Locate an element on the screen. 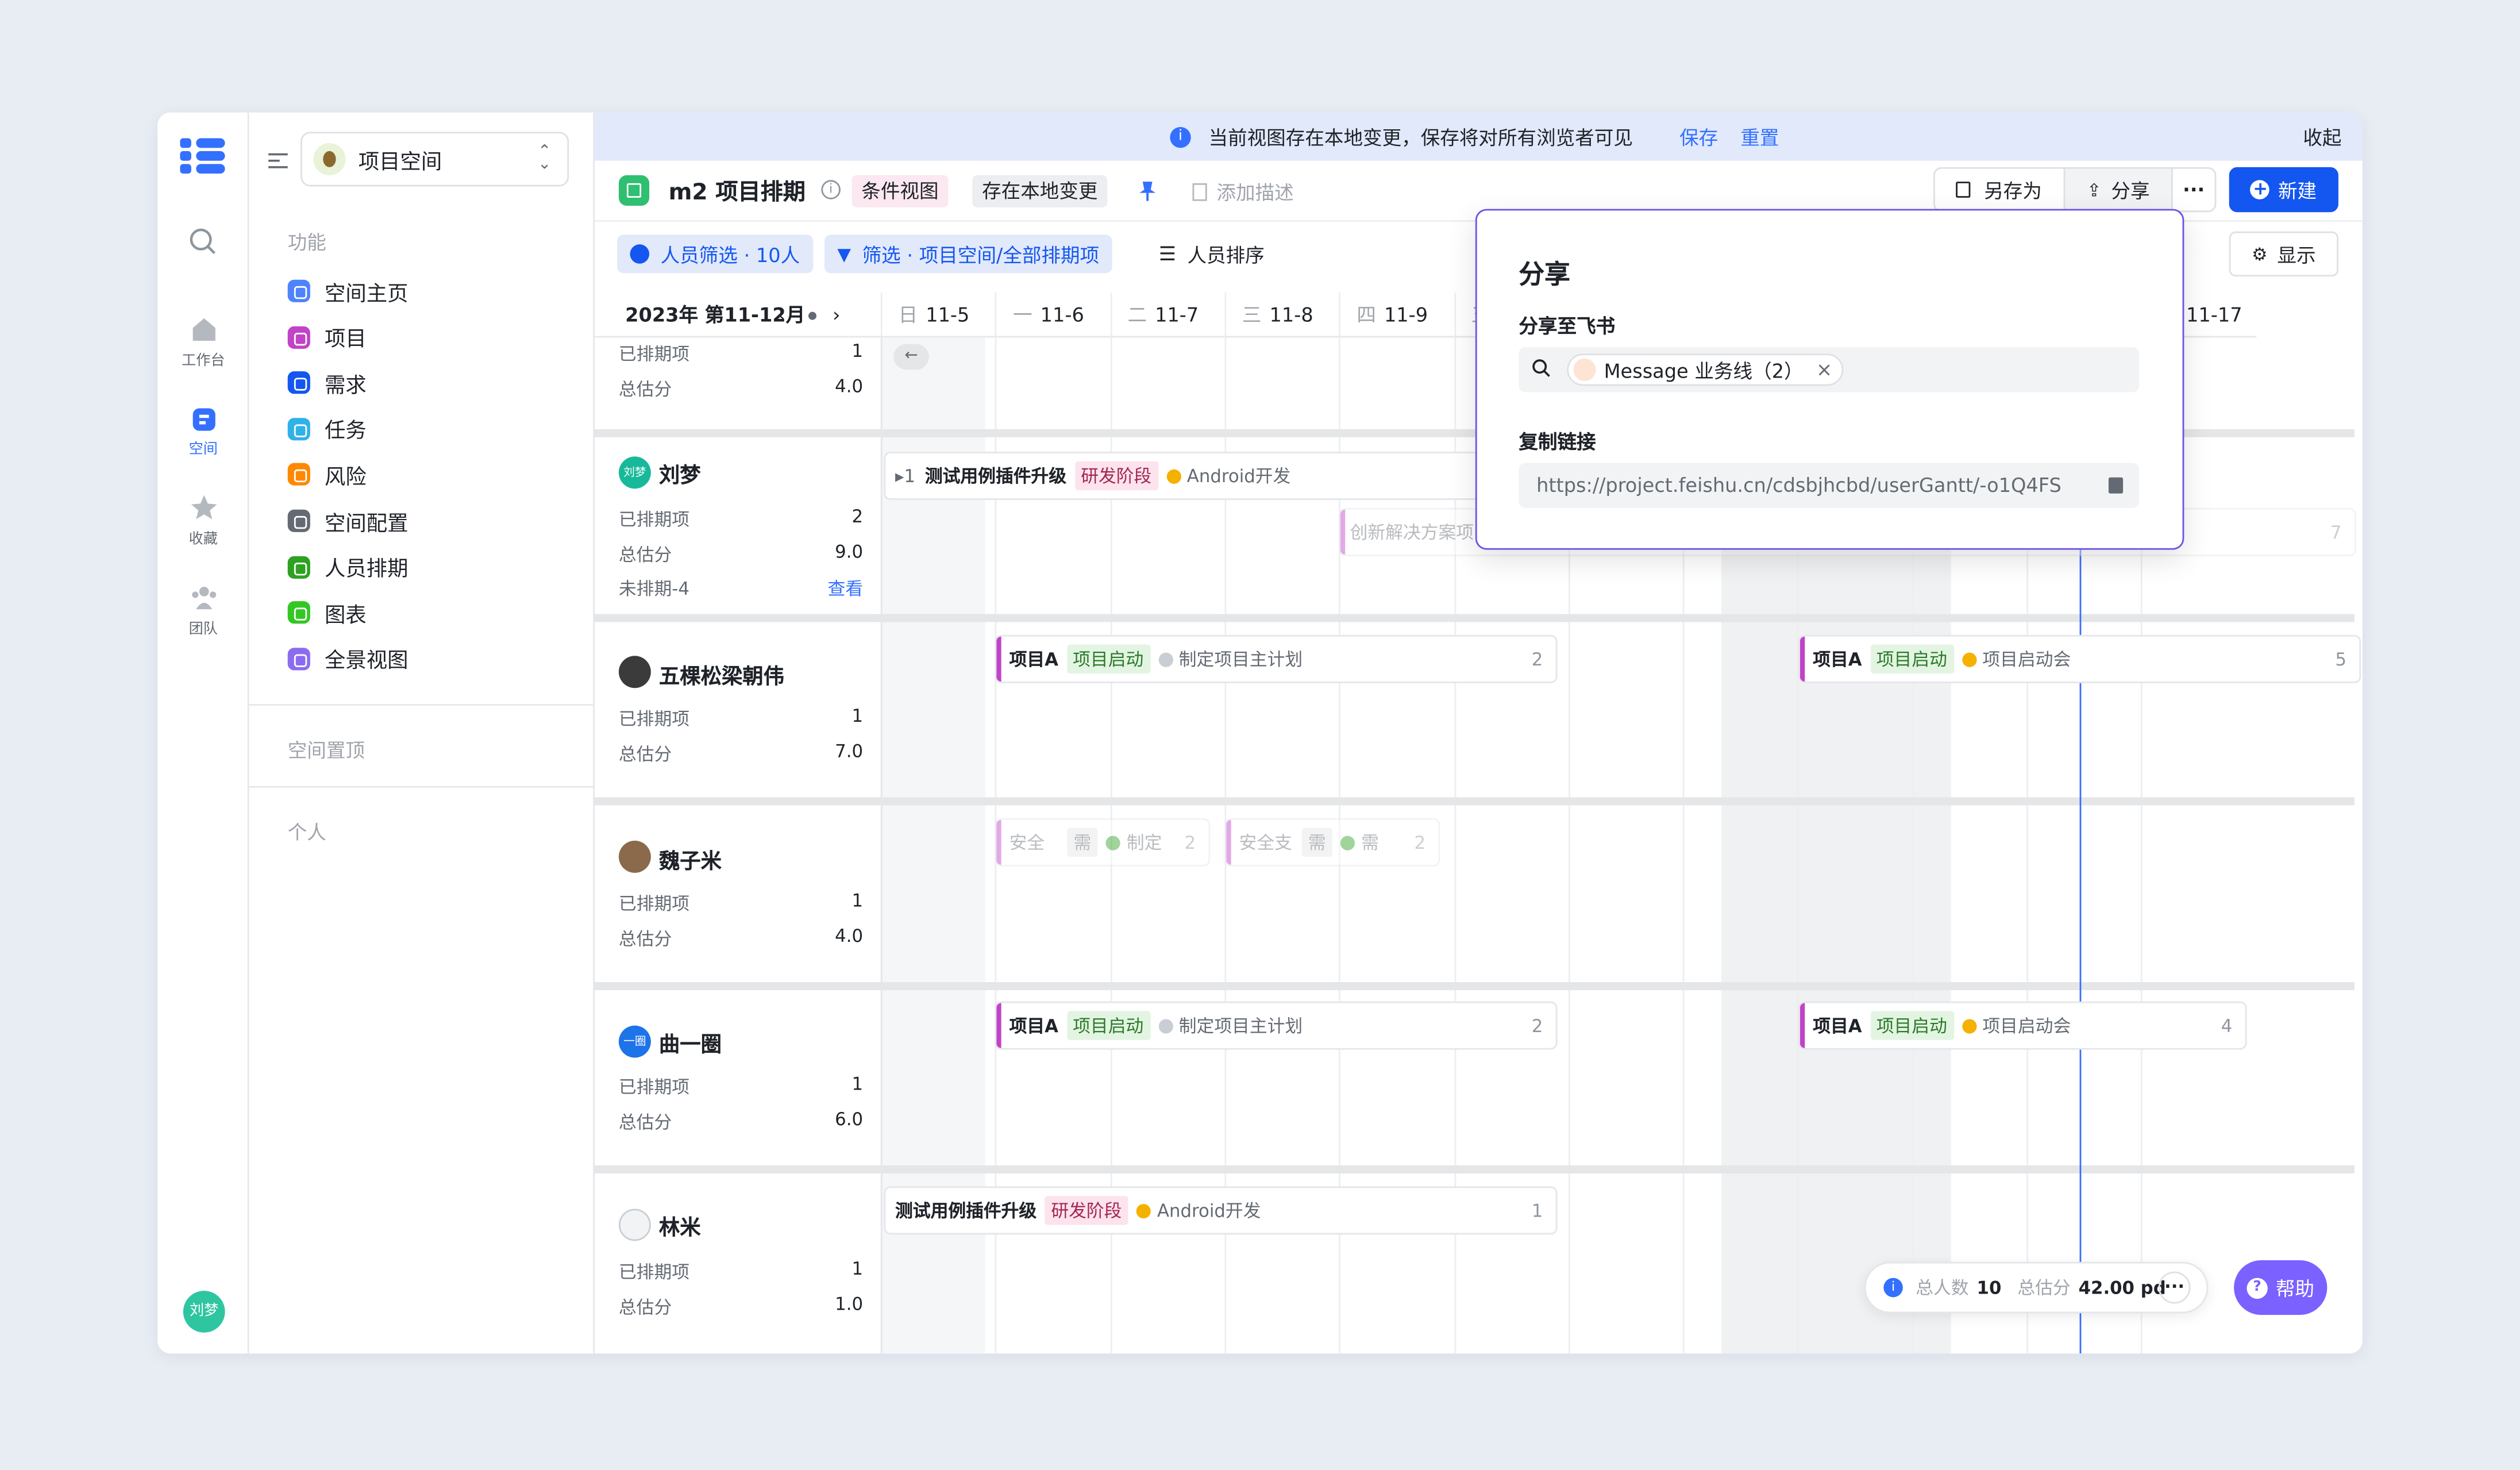 The width and height of the screenshot is (2520, 1470). prev-month-icon: ‹ is located at coordinates (782, 315).